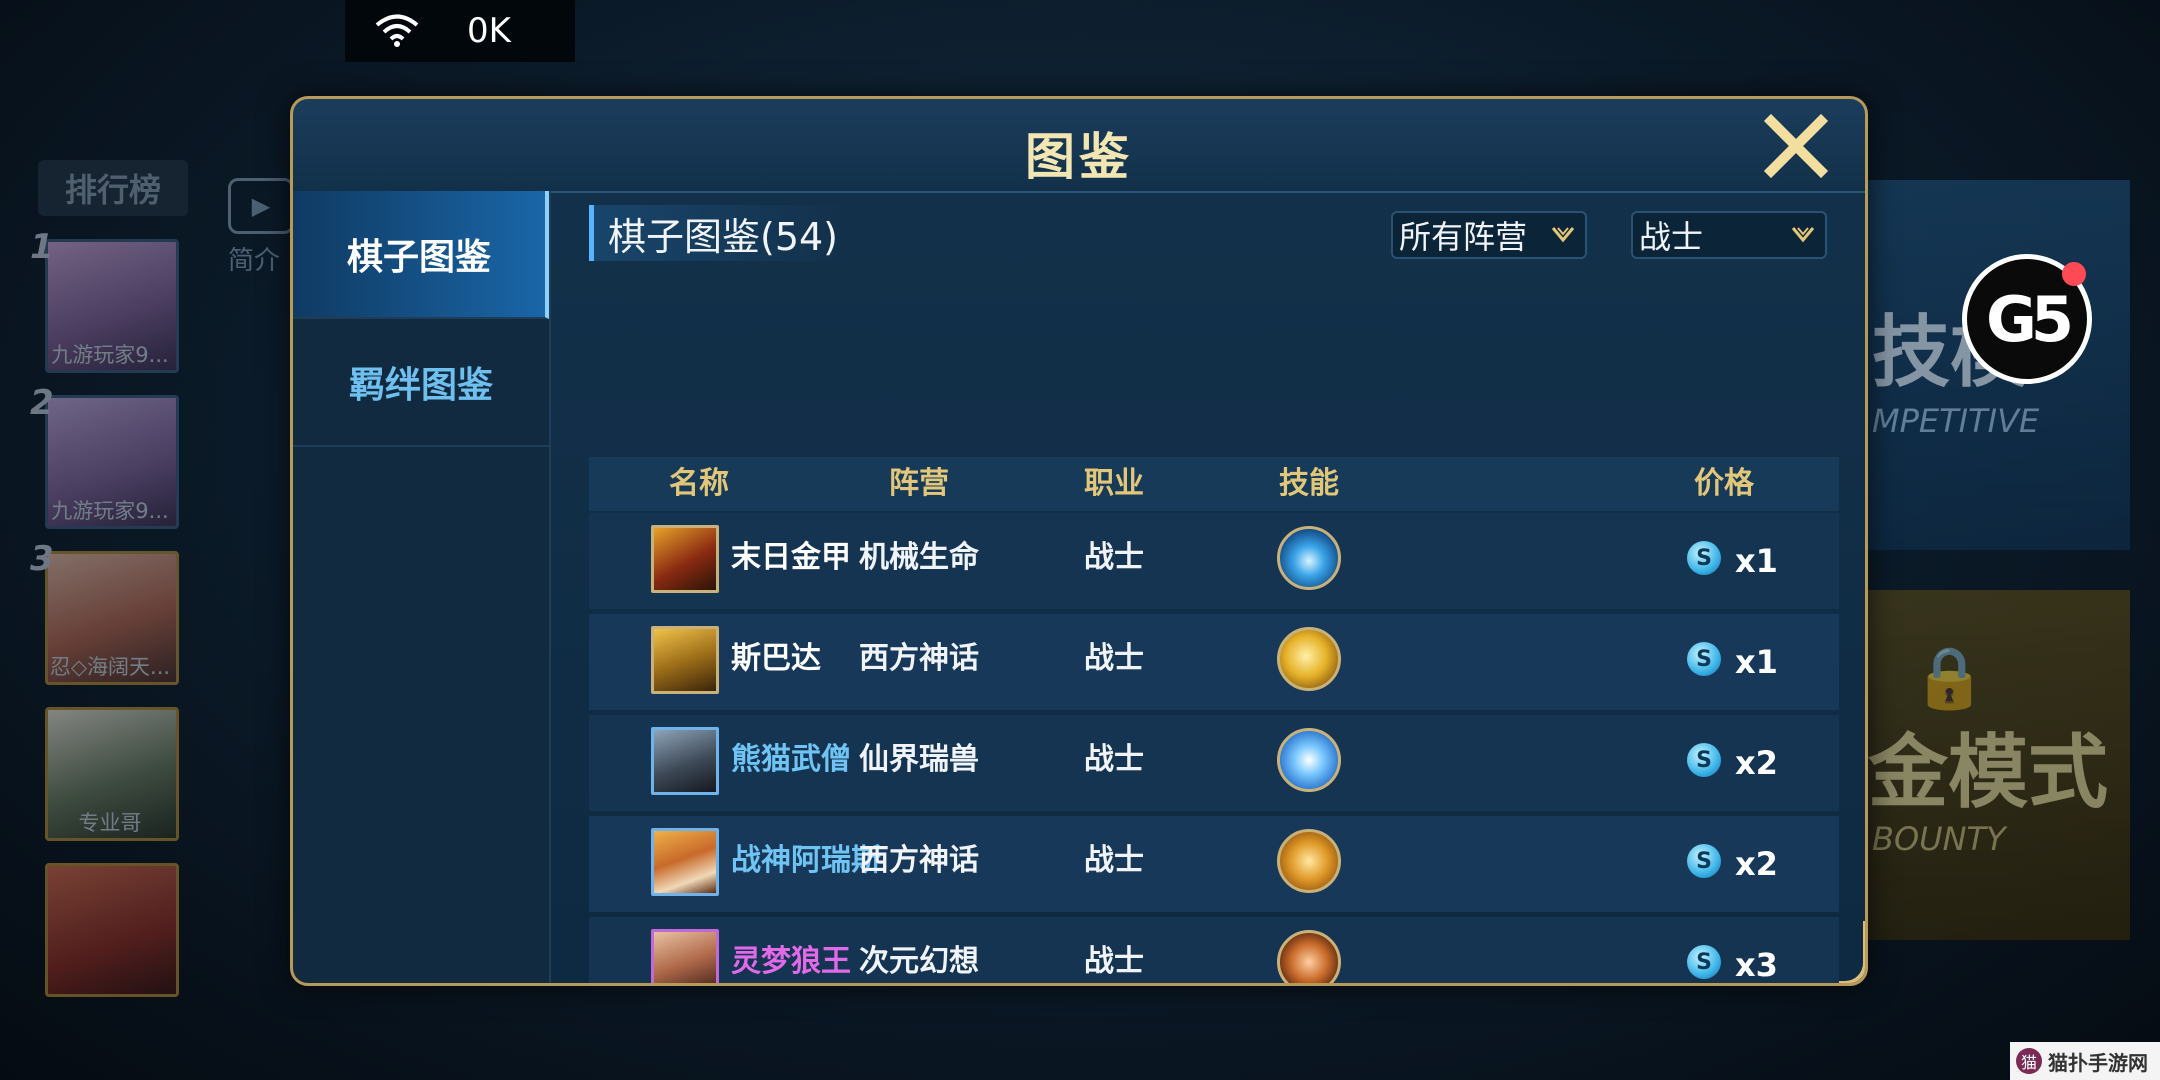  What do you see at coordinates (1214, 864) in the screenshot?
I see `table-row: 战神阿瑞斯 西方神话 战士 Sx2` at bounding box center [1214, 864].